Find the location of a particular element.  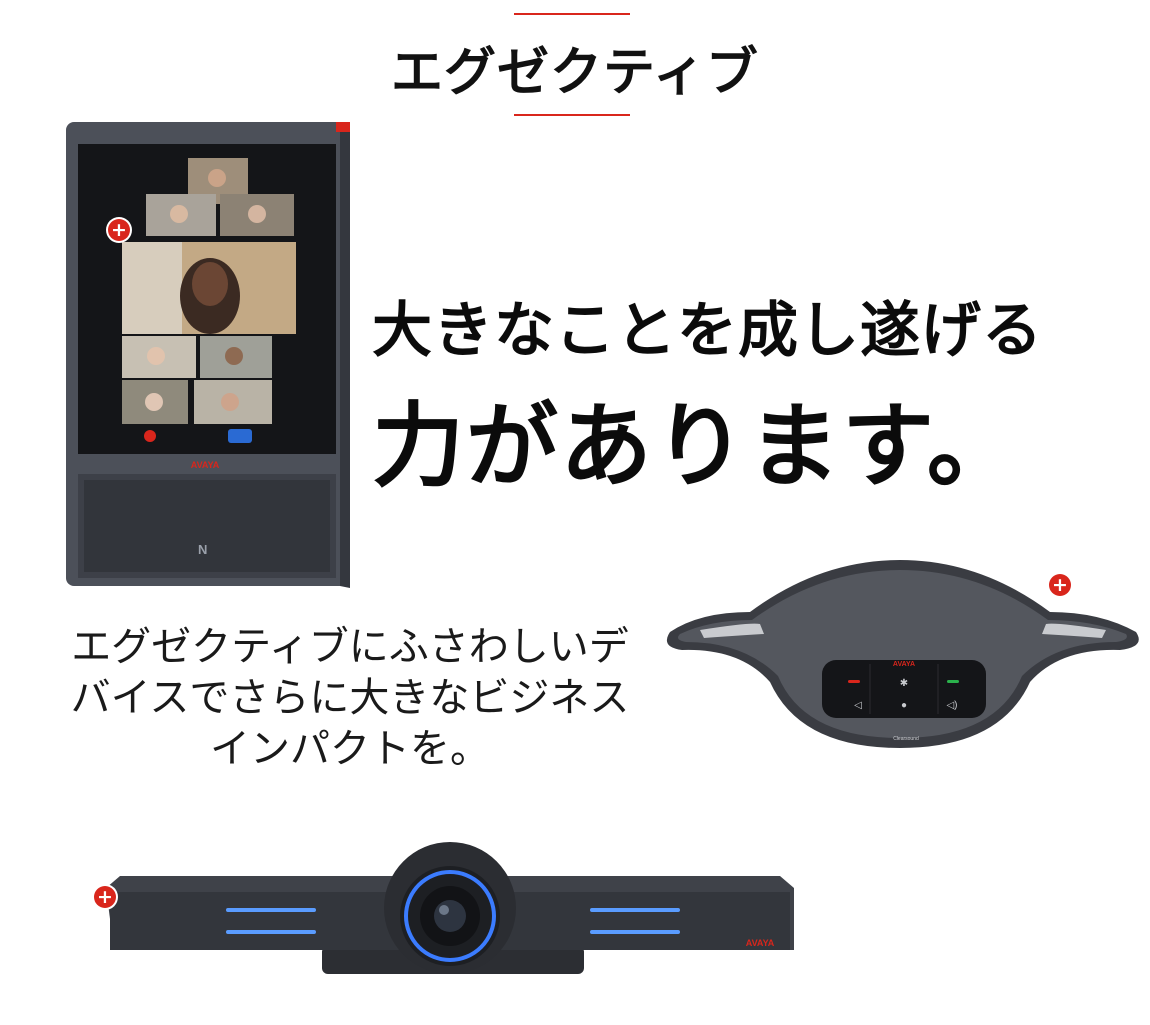

description-line1: エグゼクティブにふさわしいデ is located at coordinates (350, 647).